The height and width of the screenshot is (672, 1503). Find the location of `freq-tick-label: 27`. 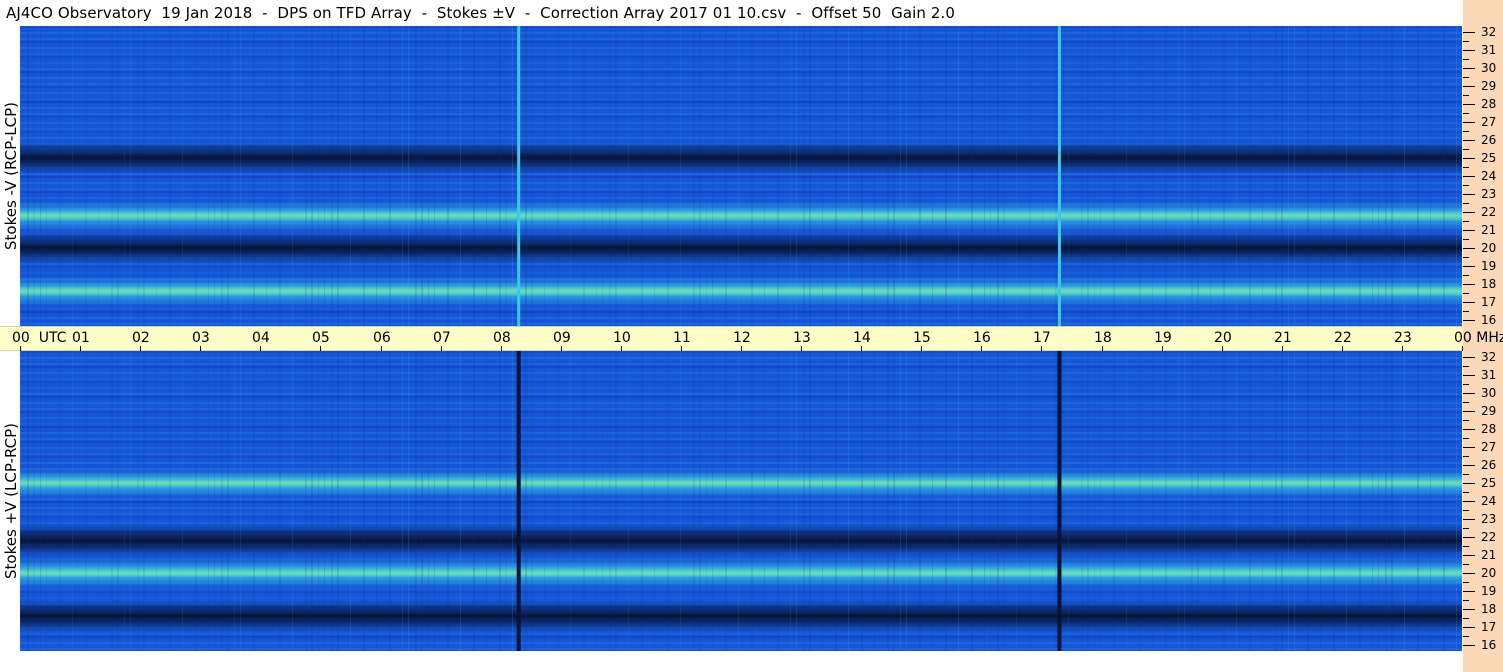

freq-tick-label: 27 is located at coordinates (1489, 447).